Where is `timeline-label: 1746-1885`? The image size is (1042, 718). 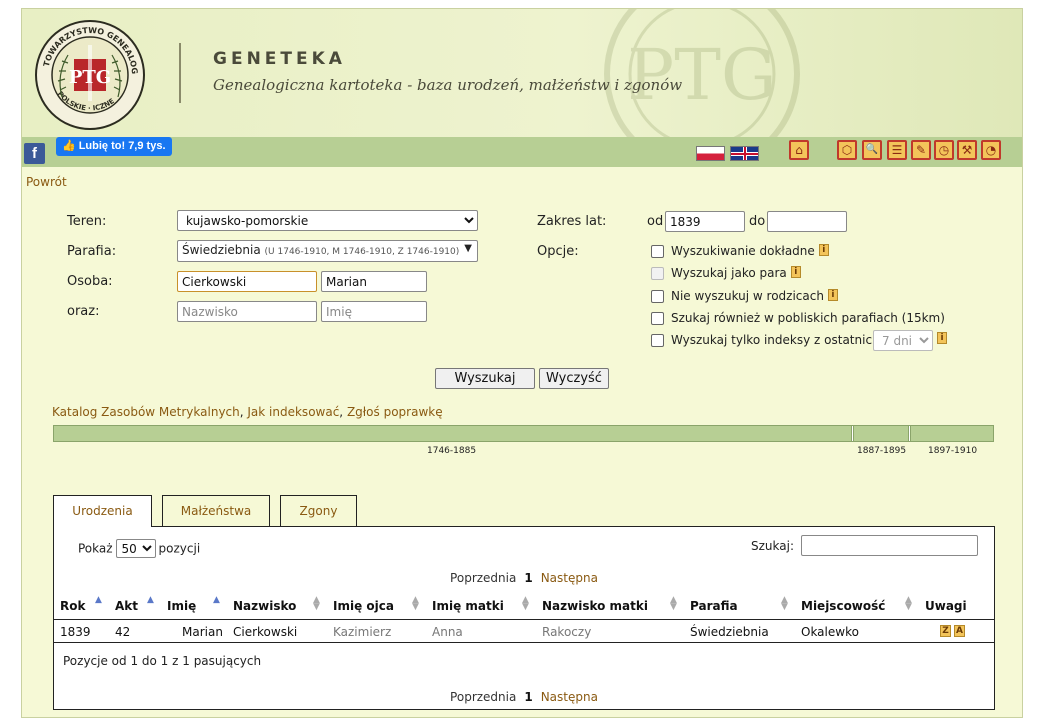
timeline-label: 1746-1885 is located at coordinates (452, 451).